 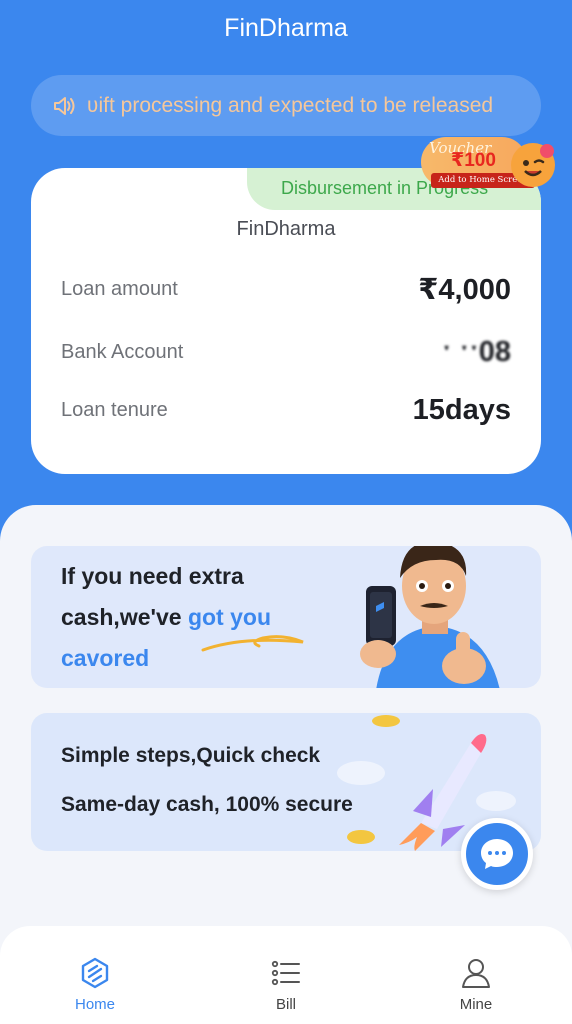 What do you see at coordinates (152, 576) in the screenshot?
I see `extra-cash-line1: If you need extra` at bounding box center [152, 576].